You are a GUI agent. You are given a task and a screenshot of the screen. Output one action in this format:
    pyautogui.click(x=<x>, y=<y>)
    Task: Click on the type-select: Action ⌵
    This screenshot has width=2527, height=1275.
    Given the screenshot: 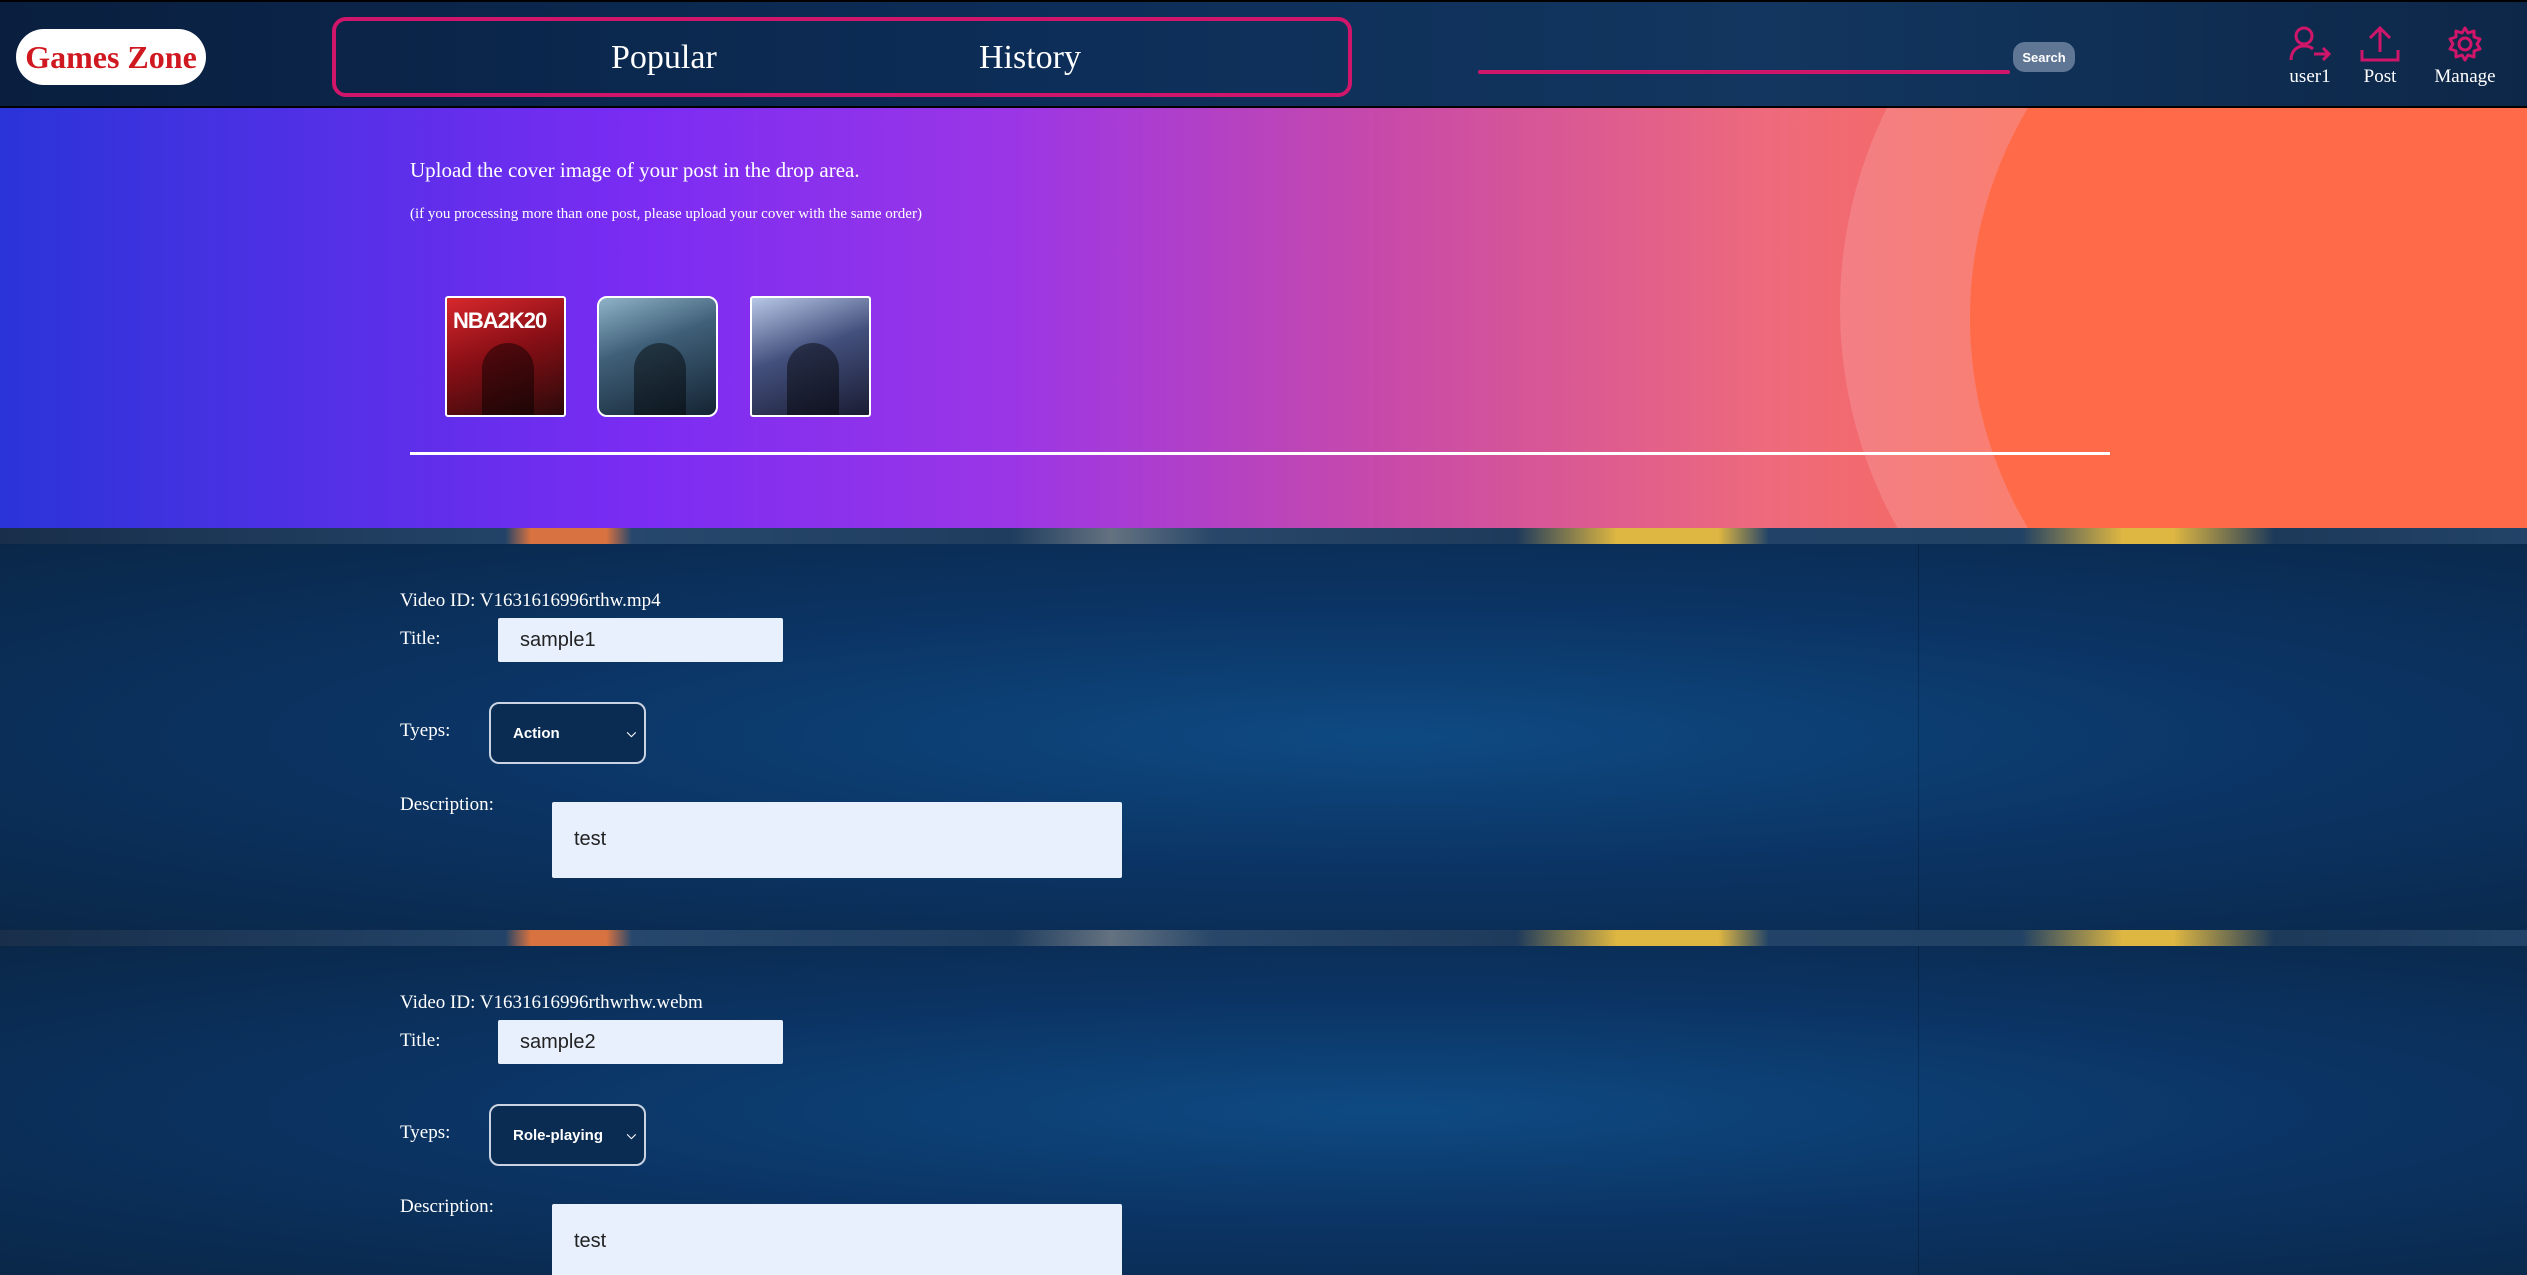 What is the action you would take?
    pyautogui.click(x=567, y=733)
    